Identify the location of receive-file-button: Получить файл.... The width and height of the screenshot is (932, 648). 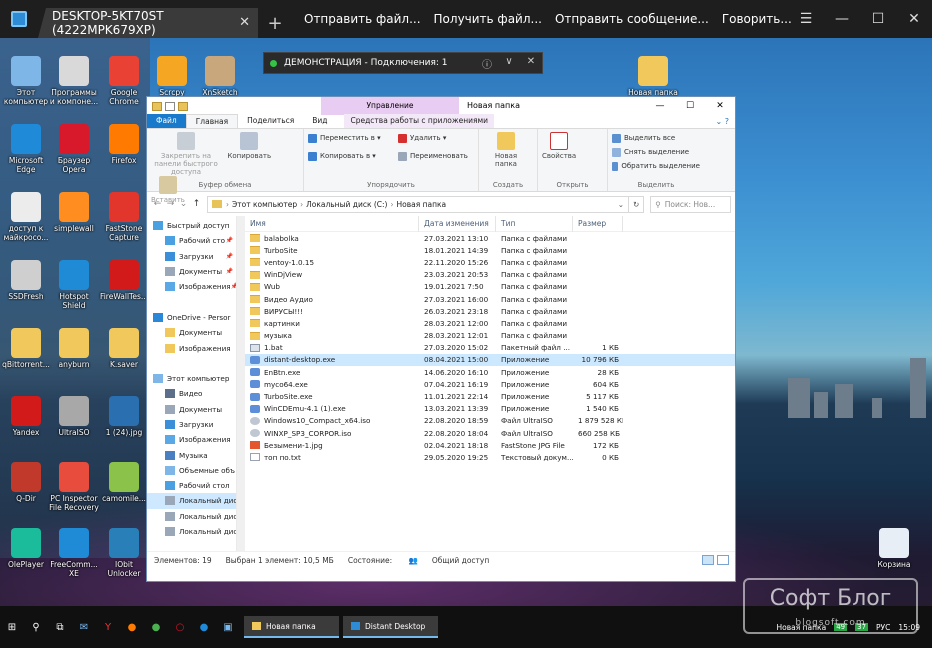
(488, 19).